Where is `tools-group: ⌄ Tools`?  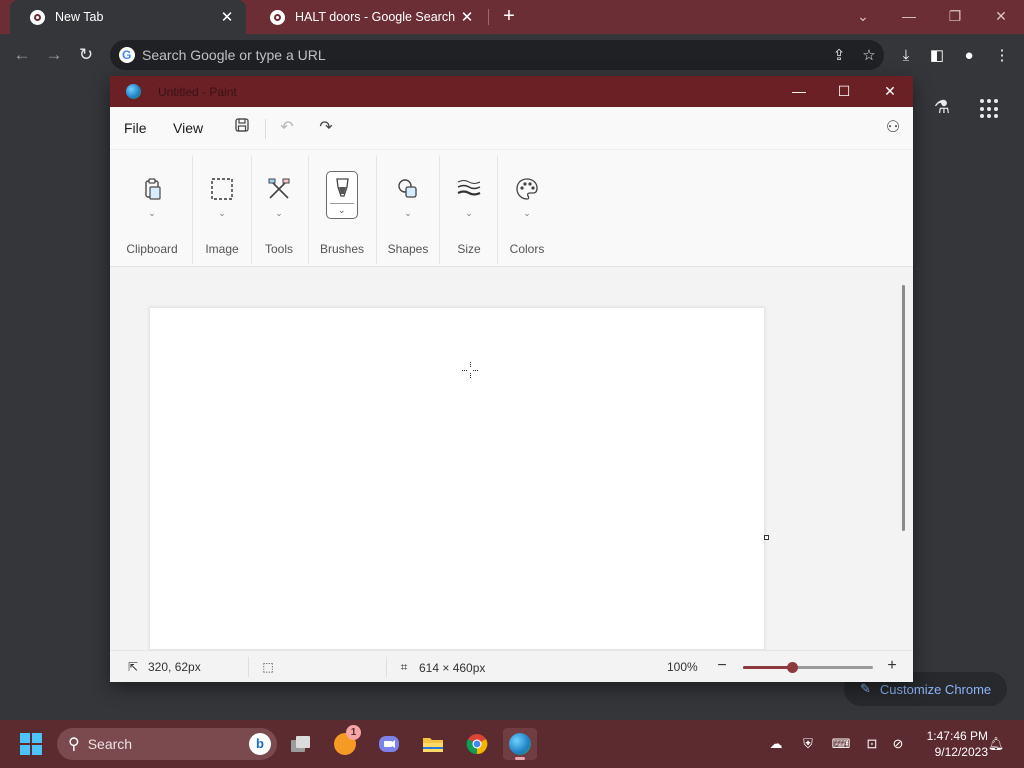
tools-group: ⌄ Tools is located at coordinates (279, 209).